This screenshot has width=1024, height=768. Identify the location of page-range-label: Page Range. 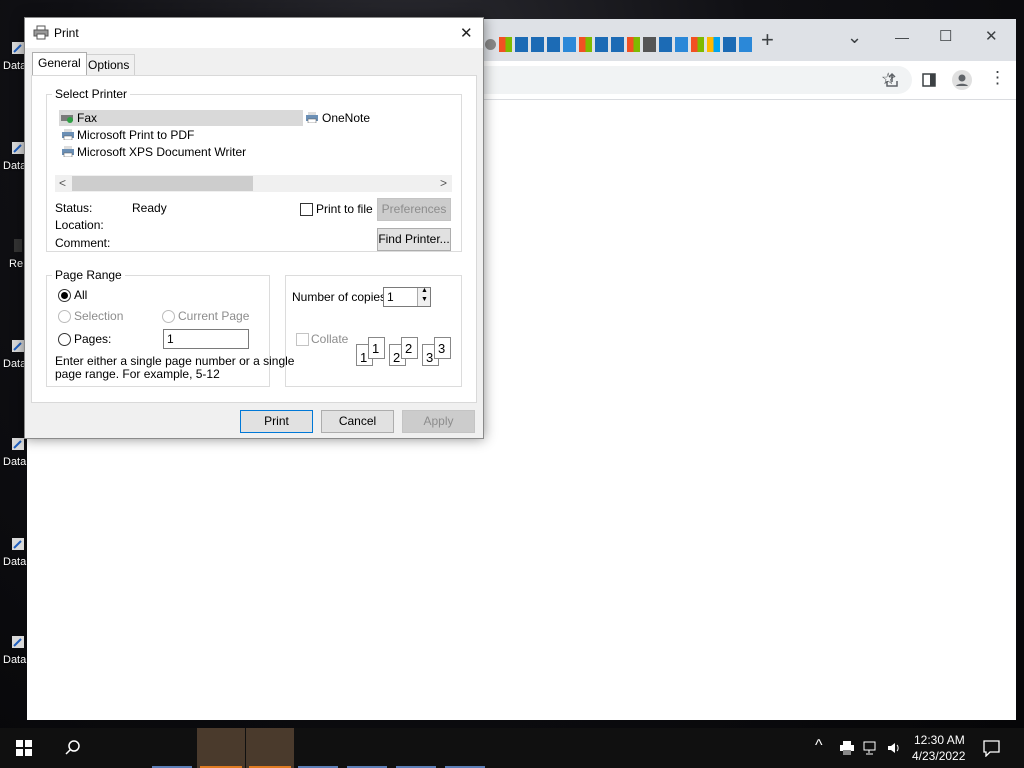
(88, 275).